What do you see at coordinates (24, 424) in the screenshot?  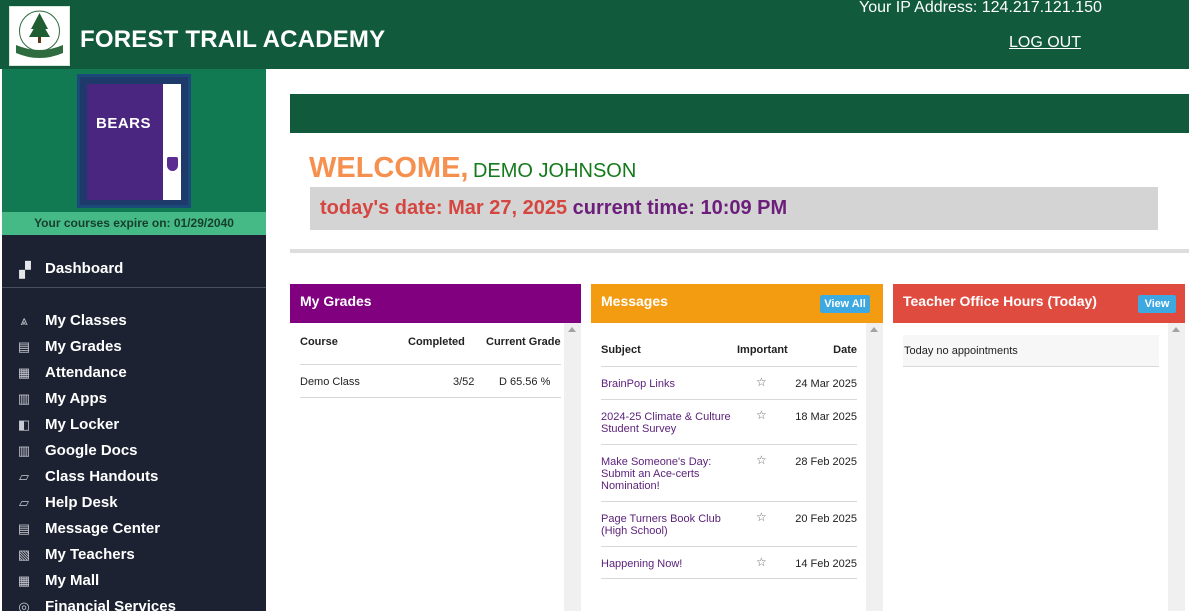 I see `locker-icon: ◧` at bounding box center [24, 424].